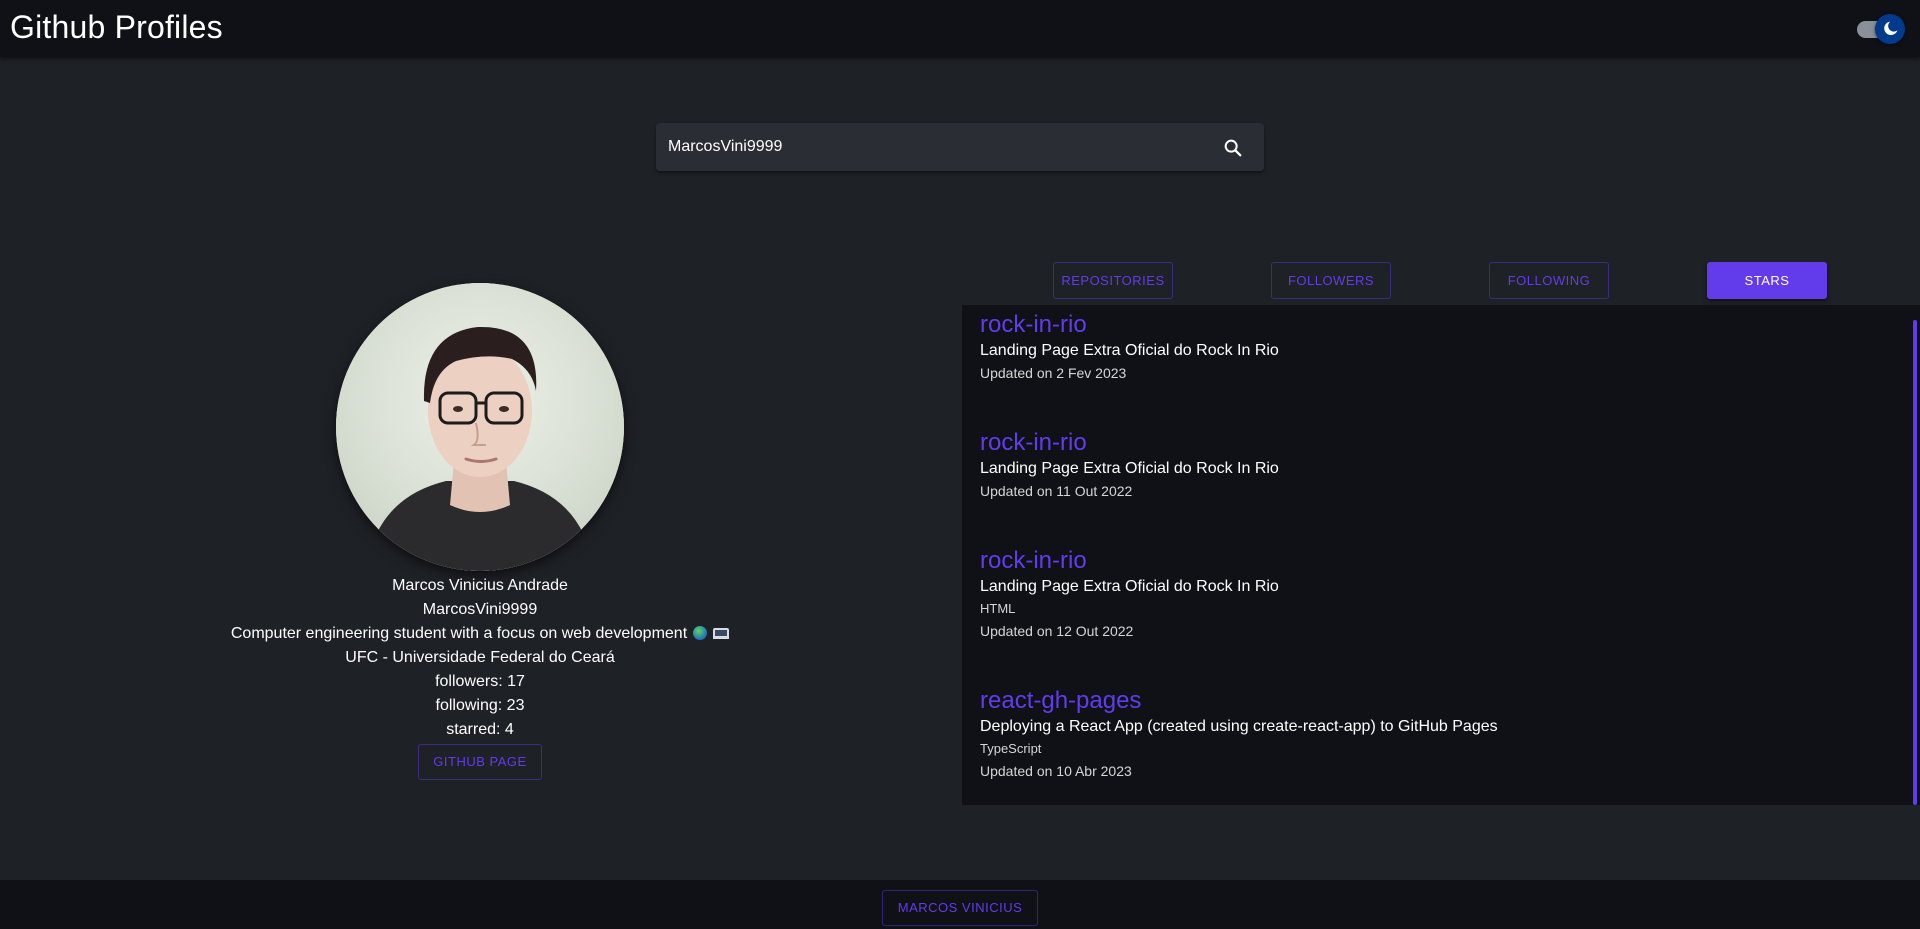 The width and height of the screenshot is (1920, 929). I want to click on theme-toggle-thumb, so click(1890, 29).